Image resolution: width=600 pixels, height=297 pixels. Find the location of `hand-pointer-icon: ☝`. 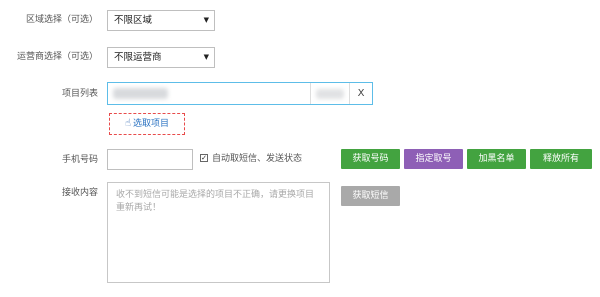

hand-pointer-icon: ☝ is located at coordinates (128, 123).